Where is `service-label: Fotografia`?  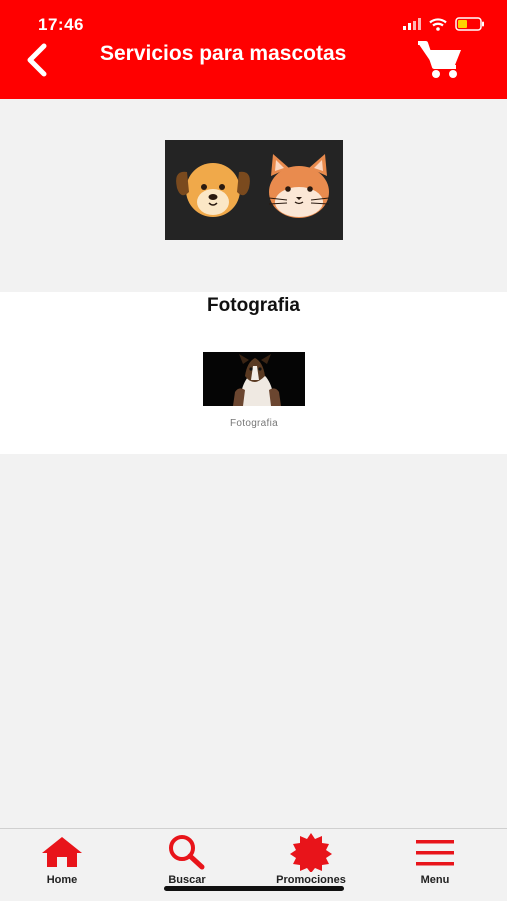
service-label: Fotografia is located at coordinates (254, 423).